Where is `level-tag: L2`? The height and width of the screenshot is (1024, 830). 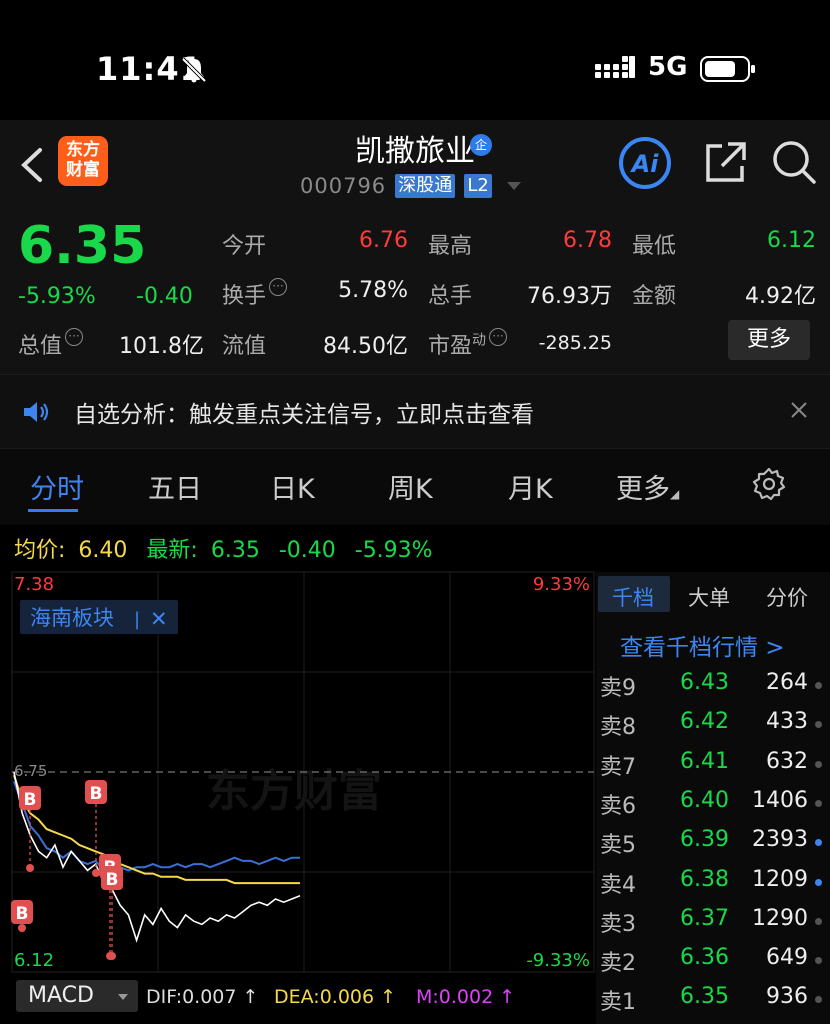 level-tag: L2 is located at coordinates (478, 186).